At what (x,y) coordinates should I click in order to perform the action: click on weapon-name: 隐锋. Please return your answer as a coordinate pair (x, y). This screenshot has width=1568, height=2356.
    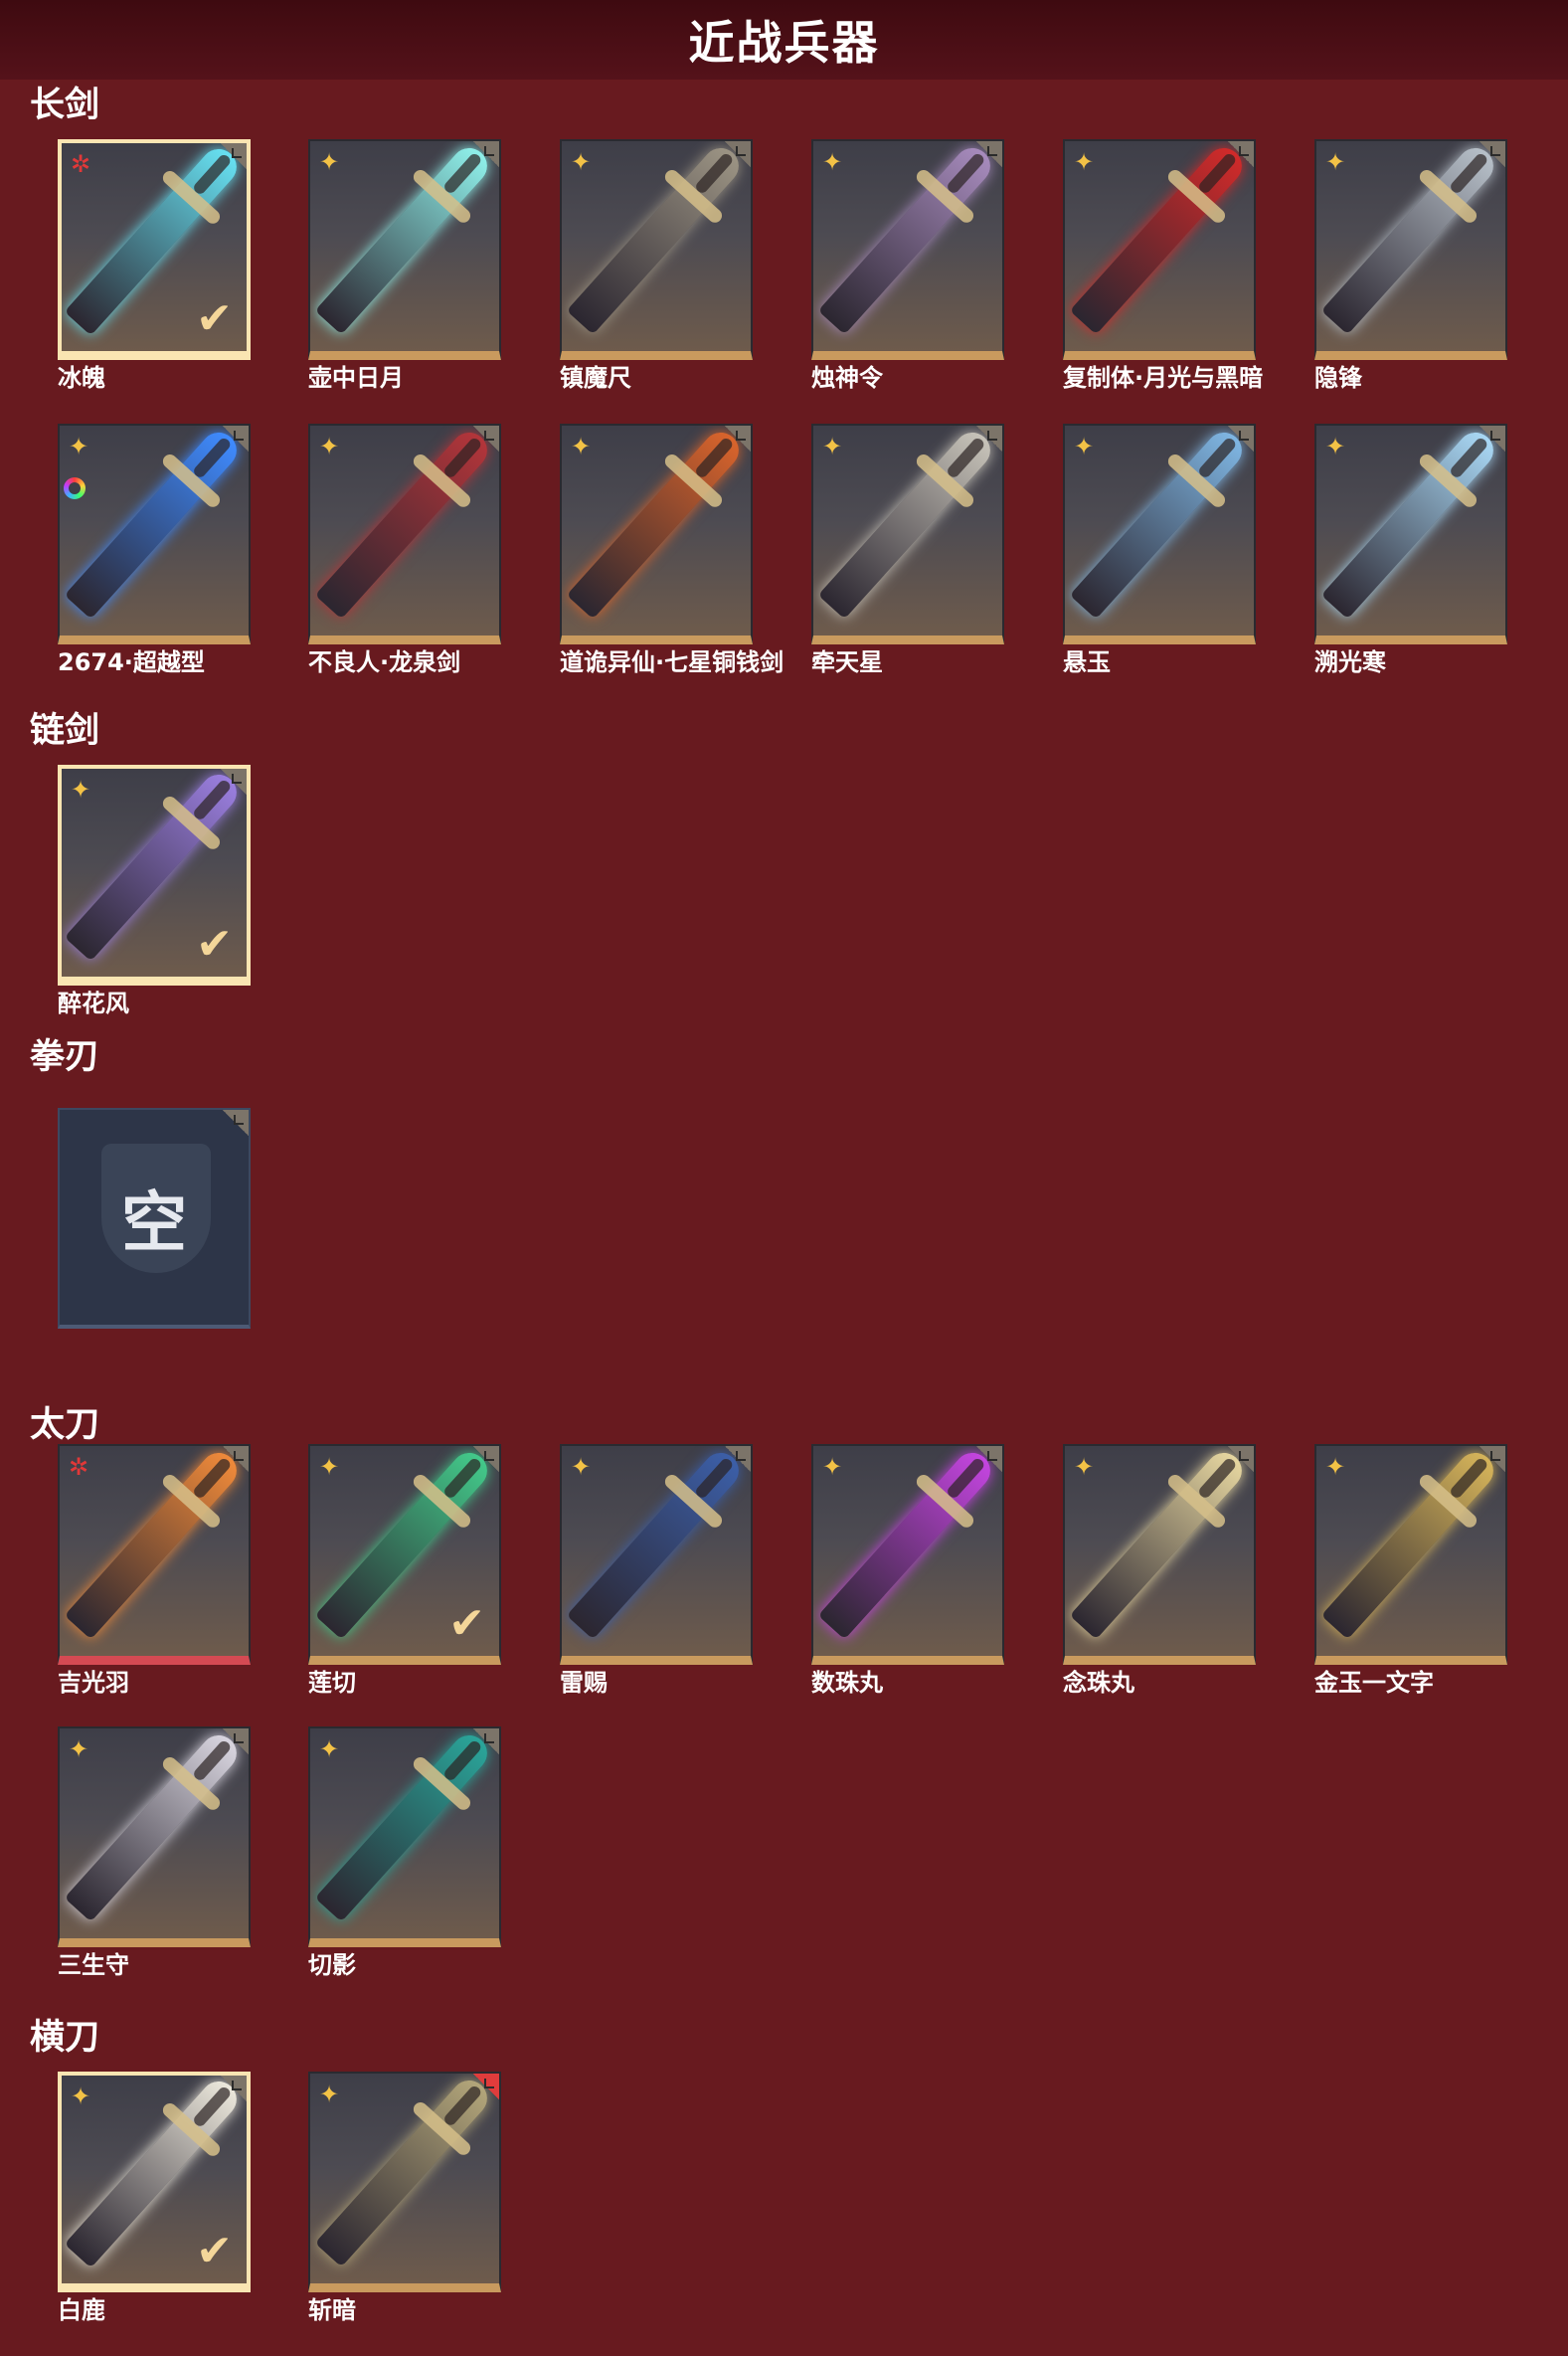
    Looking at the image, I should click on (1338, 378).